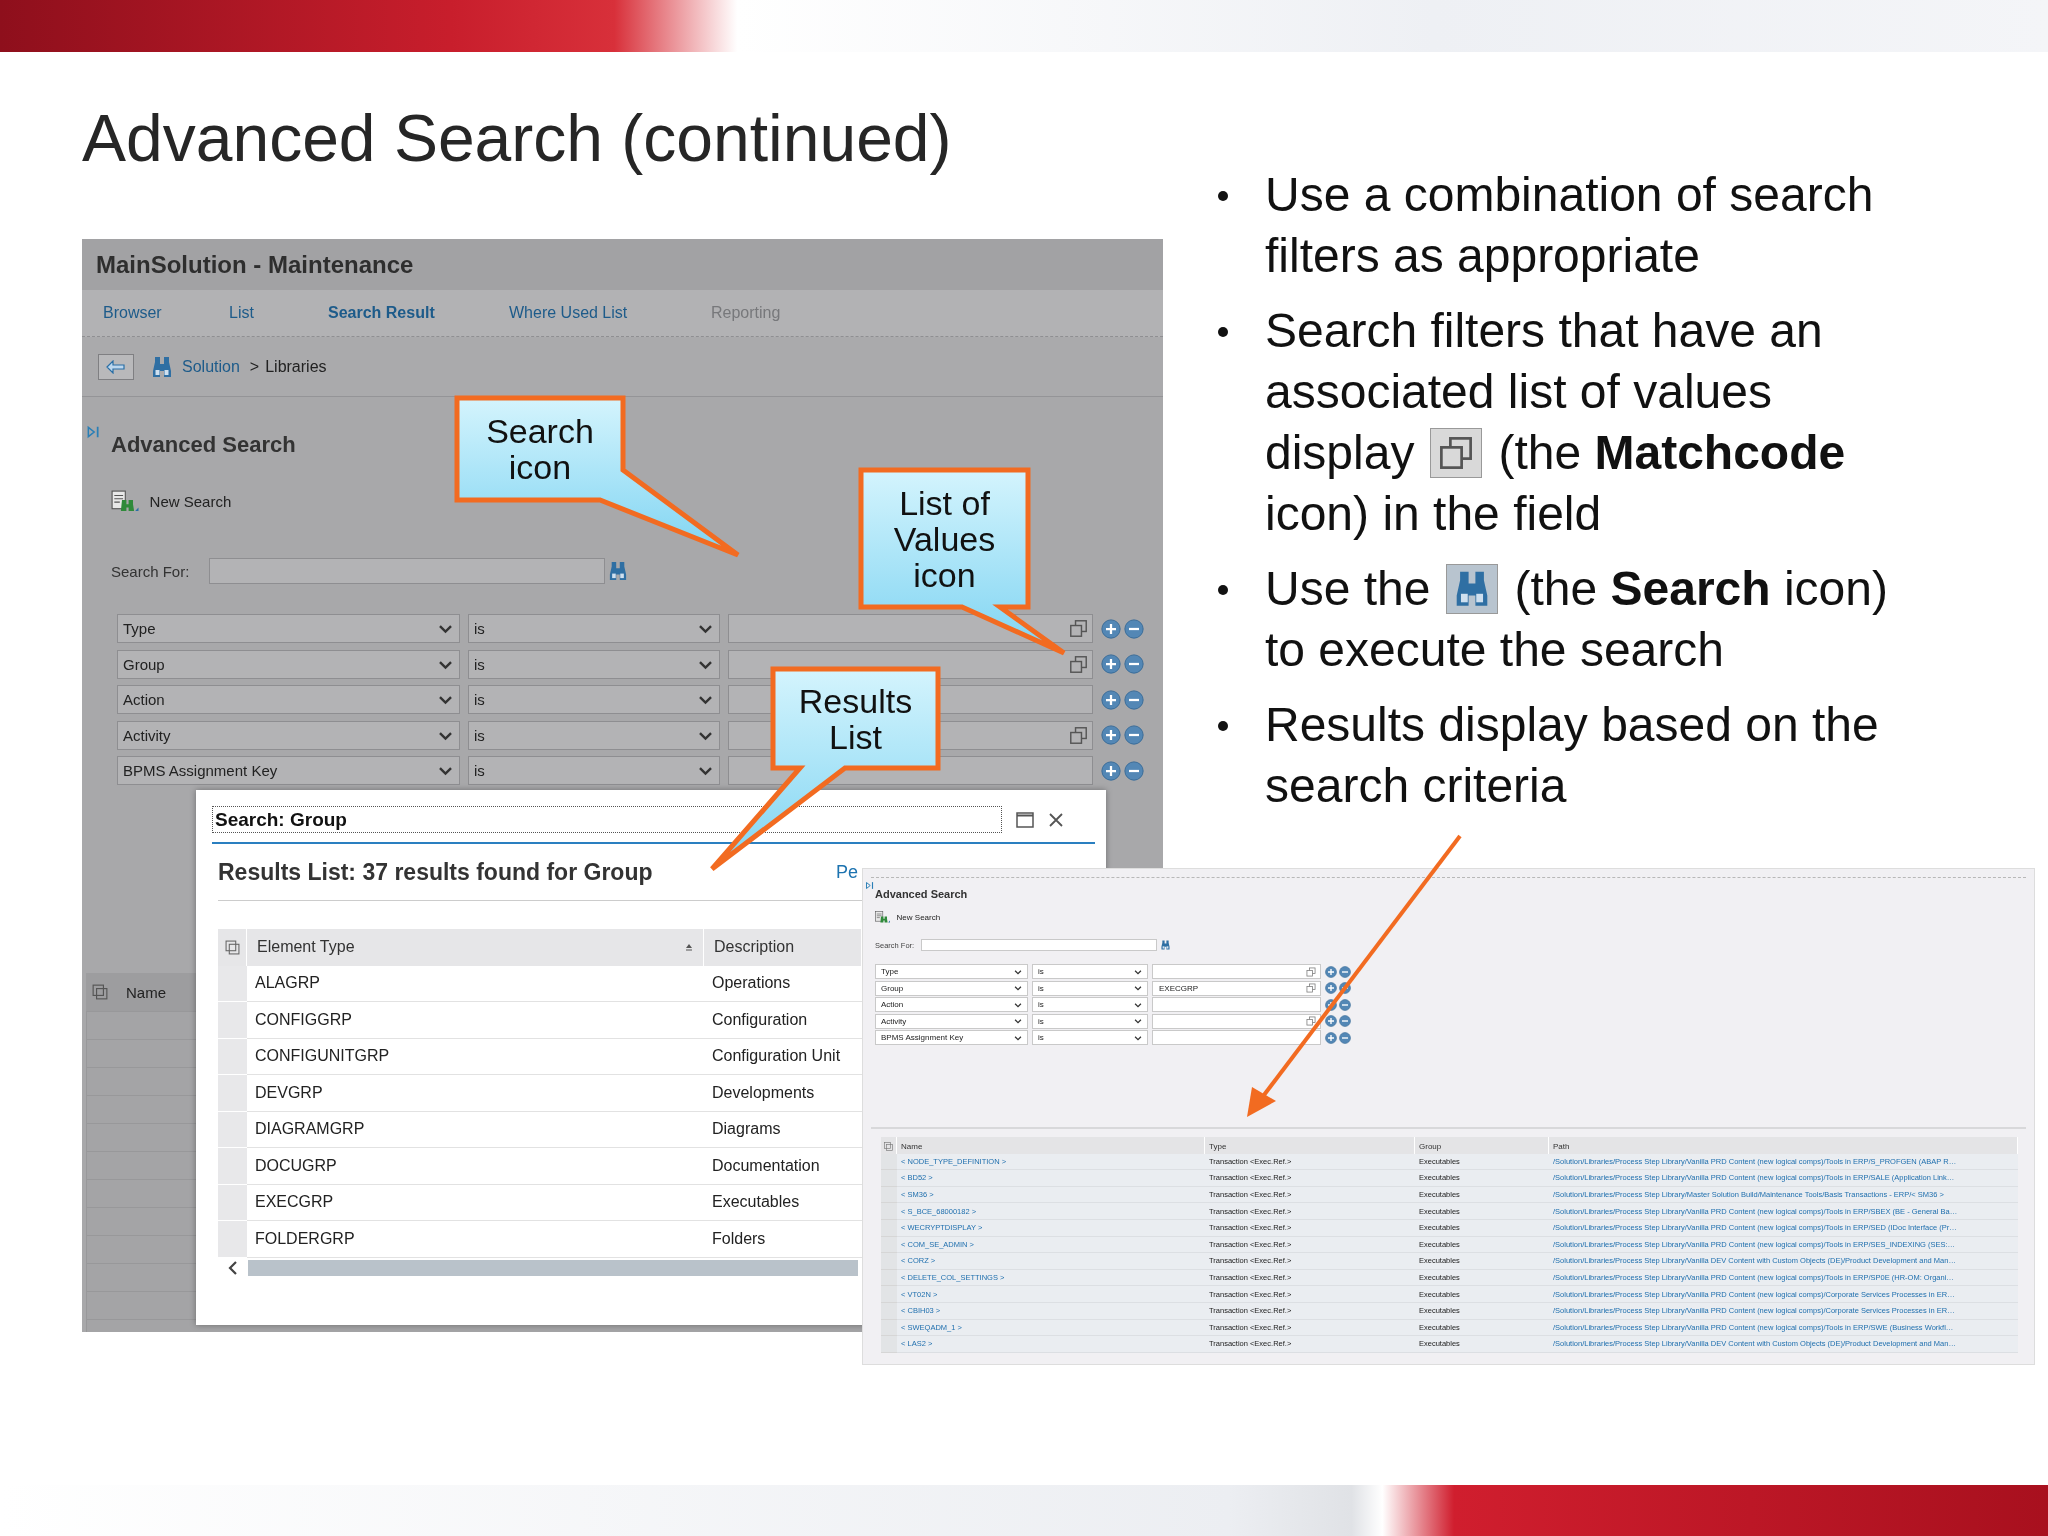  Describe the element at coordinates (1236, 988) in the screenshot. I see `value-field: EXECGRP` at that location.